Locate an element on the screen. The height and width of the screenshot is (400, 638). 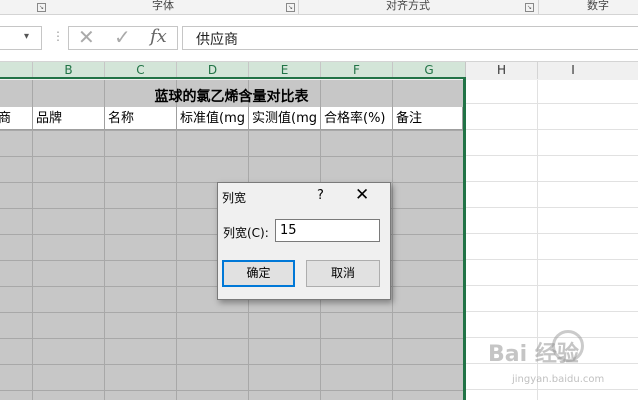
ok-button: 确定 is located at coordinates (258, 273).